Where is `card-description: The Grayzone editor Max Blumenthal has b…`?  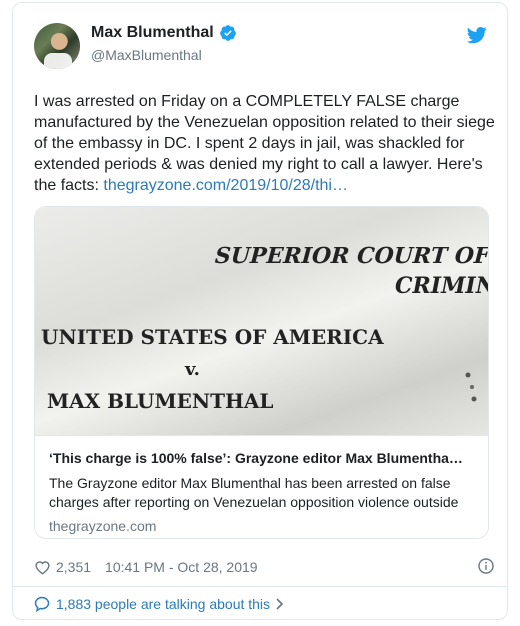 card-description: The Grayzone editor Max Blumenthal has b… is located at coordinates (254, 492).